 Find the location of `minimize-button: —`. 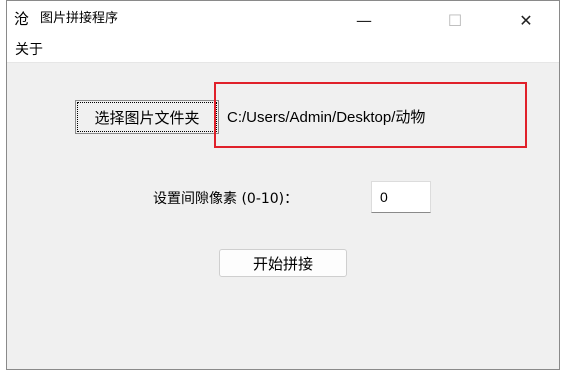

minimize-button: — is located at coordinates (364, 20).